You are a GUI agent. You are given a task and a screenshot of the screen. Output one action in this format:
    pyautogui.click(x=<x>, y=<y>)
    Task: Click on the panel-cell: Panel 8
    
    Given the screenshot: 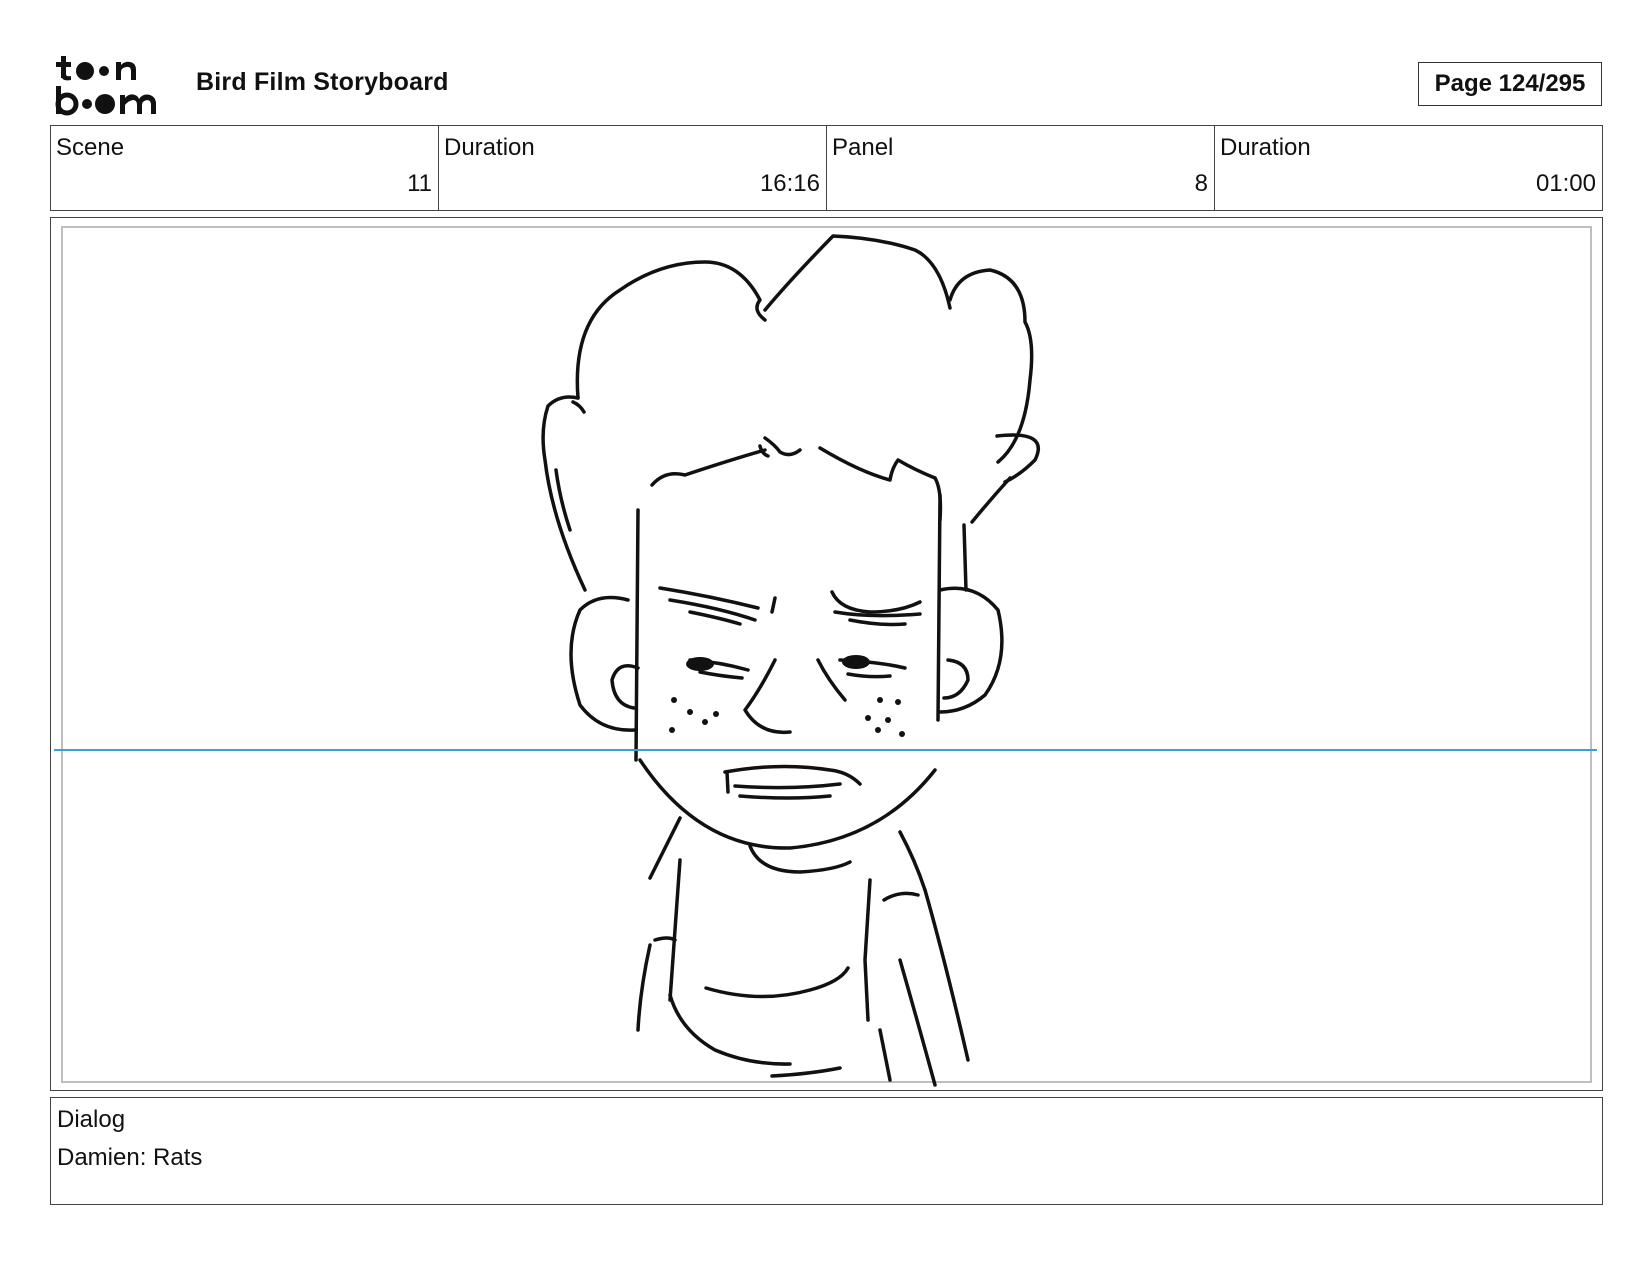 What is the action you would take?
    pyautogui.click(x=1021, y=168)
    